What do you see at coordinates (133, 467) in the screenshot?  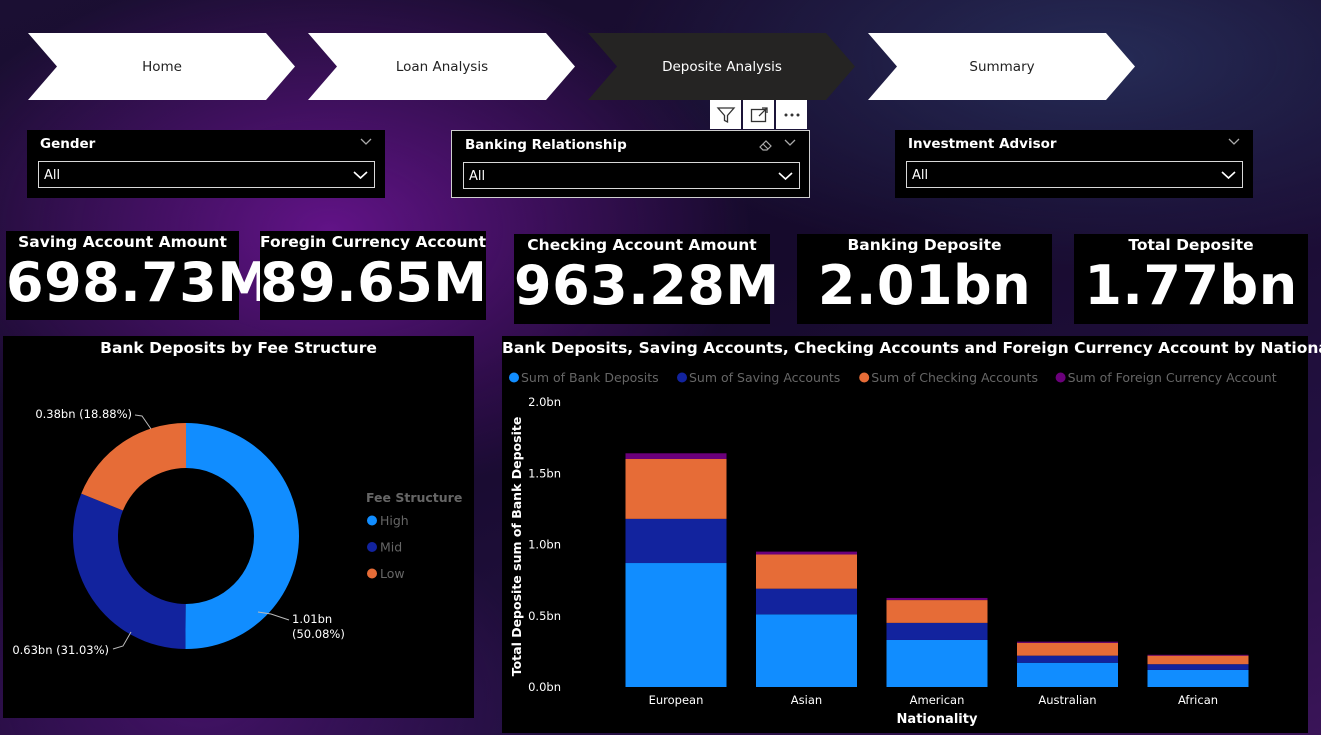 I see `donut-slice-low` at bounding box center [133, 467].